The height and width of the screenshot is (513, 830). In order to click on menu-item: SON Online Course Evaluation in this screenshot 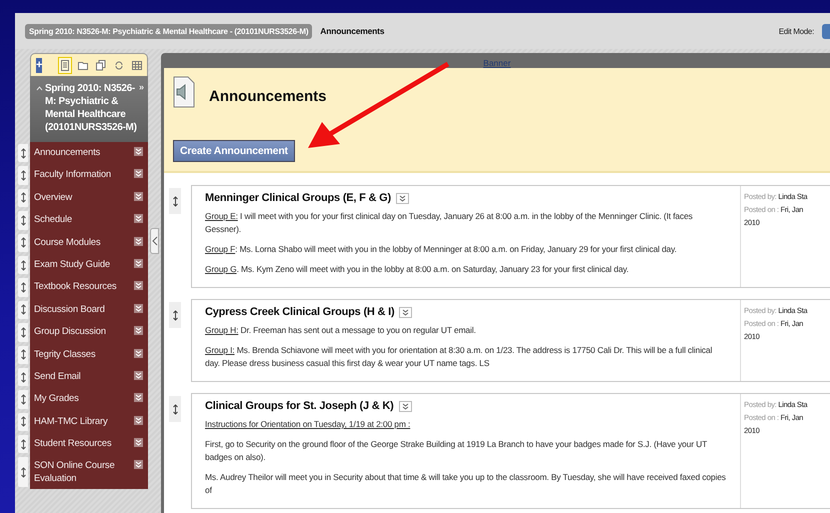, I will do `click(81, 472)`.